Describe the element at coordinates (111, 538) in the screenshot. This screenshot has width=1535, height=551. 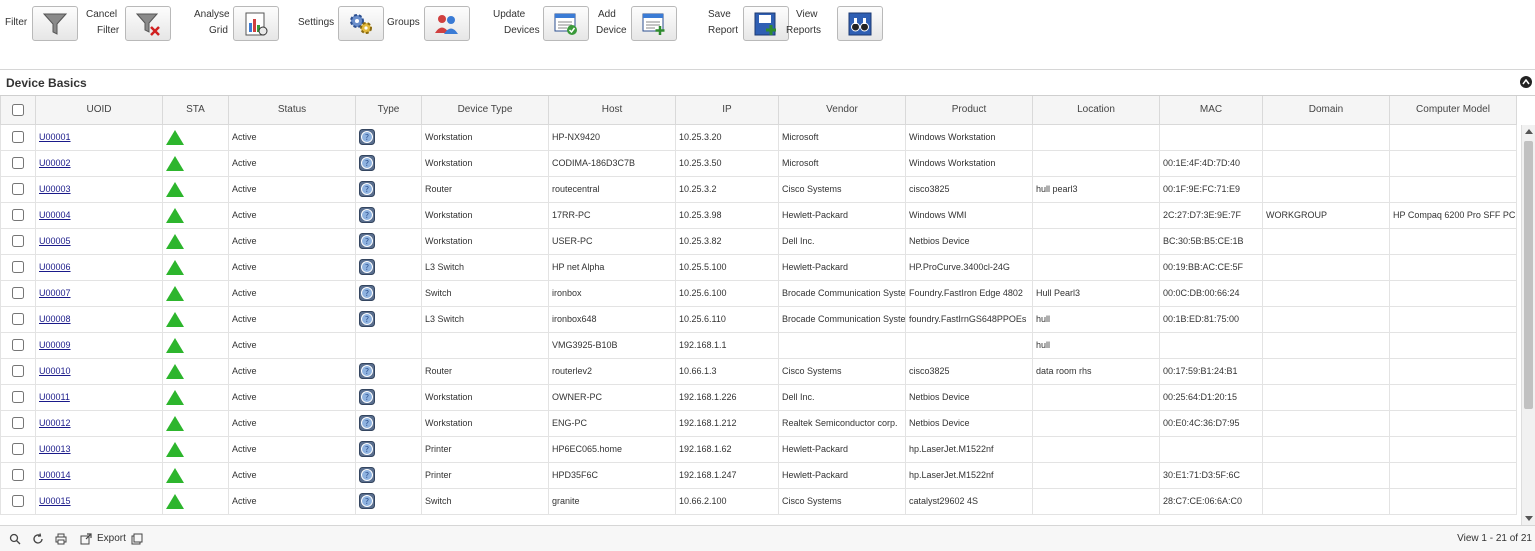
I see `export-button: Export` at that location.